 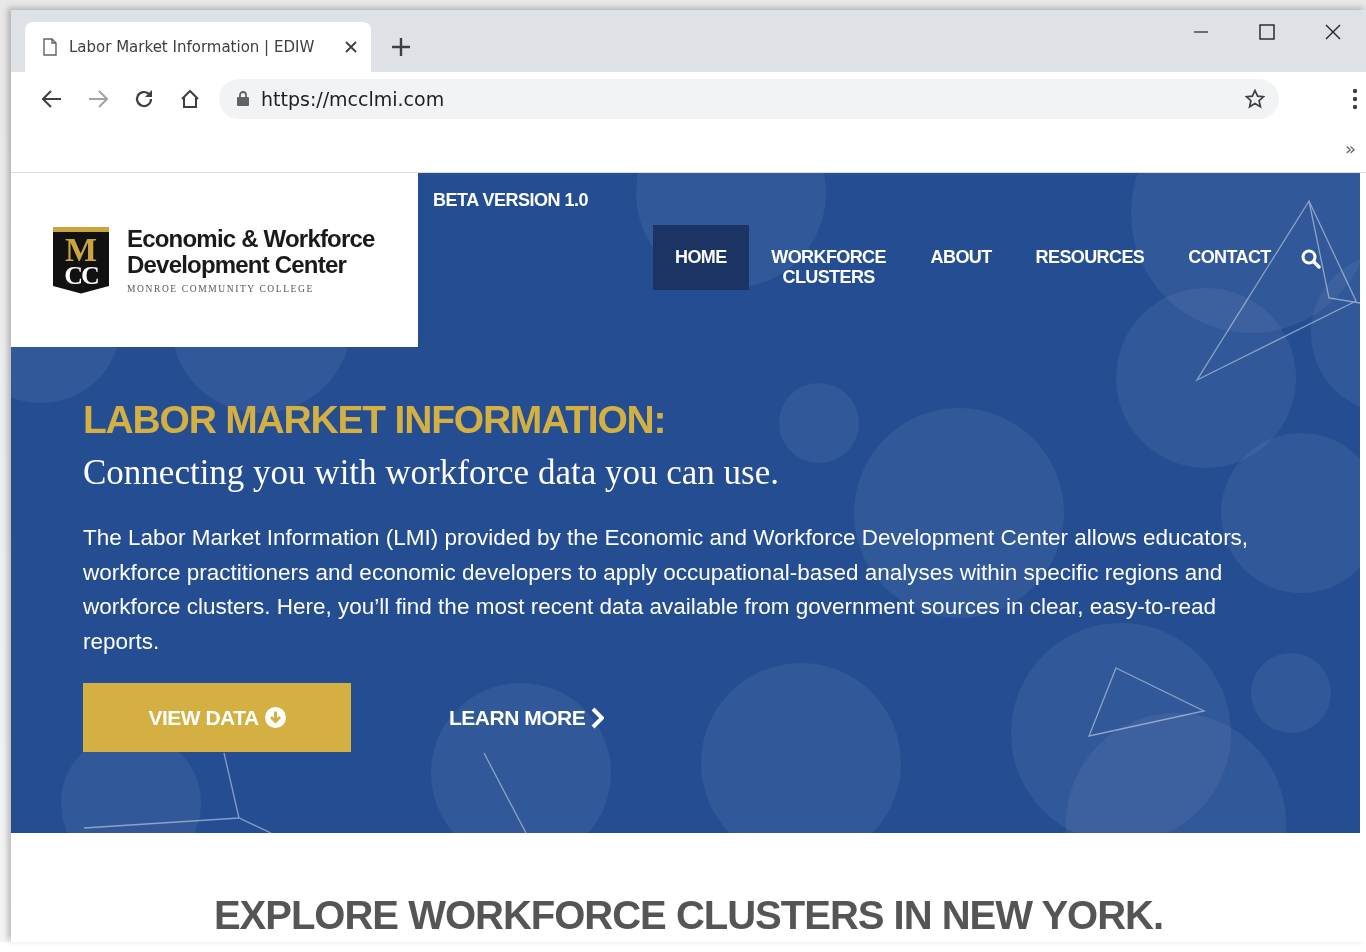 What do you see at coordinates (401, 47) in the screenshot?
I see `new-tab-icon` at bounding box center [401, 47].